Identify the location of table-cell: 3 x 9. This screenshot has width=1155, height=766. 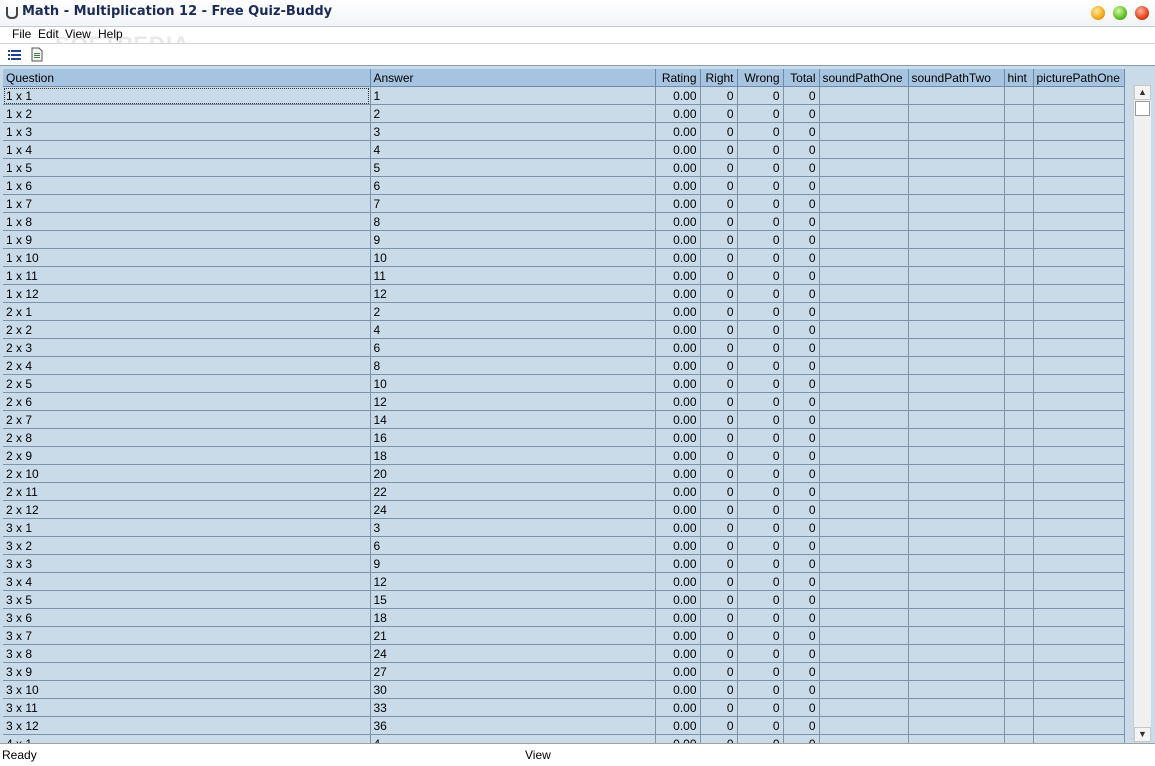
(187, 671).